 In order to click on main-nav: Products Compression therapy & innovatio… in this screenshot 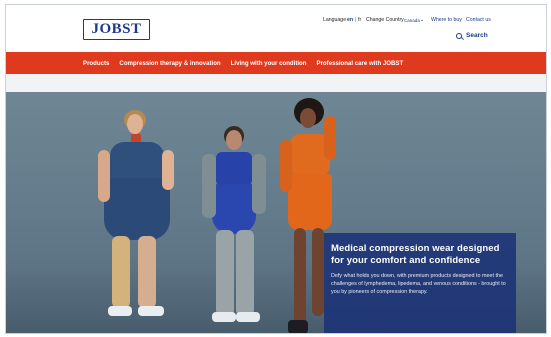, I will do `click(276, 63)`.